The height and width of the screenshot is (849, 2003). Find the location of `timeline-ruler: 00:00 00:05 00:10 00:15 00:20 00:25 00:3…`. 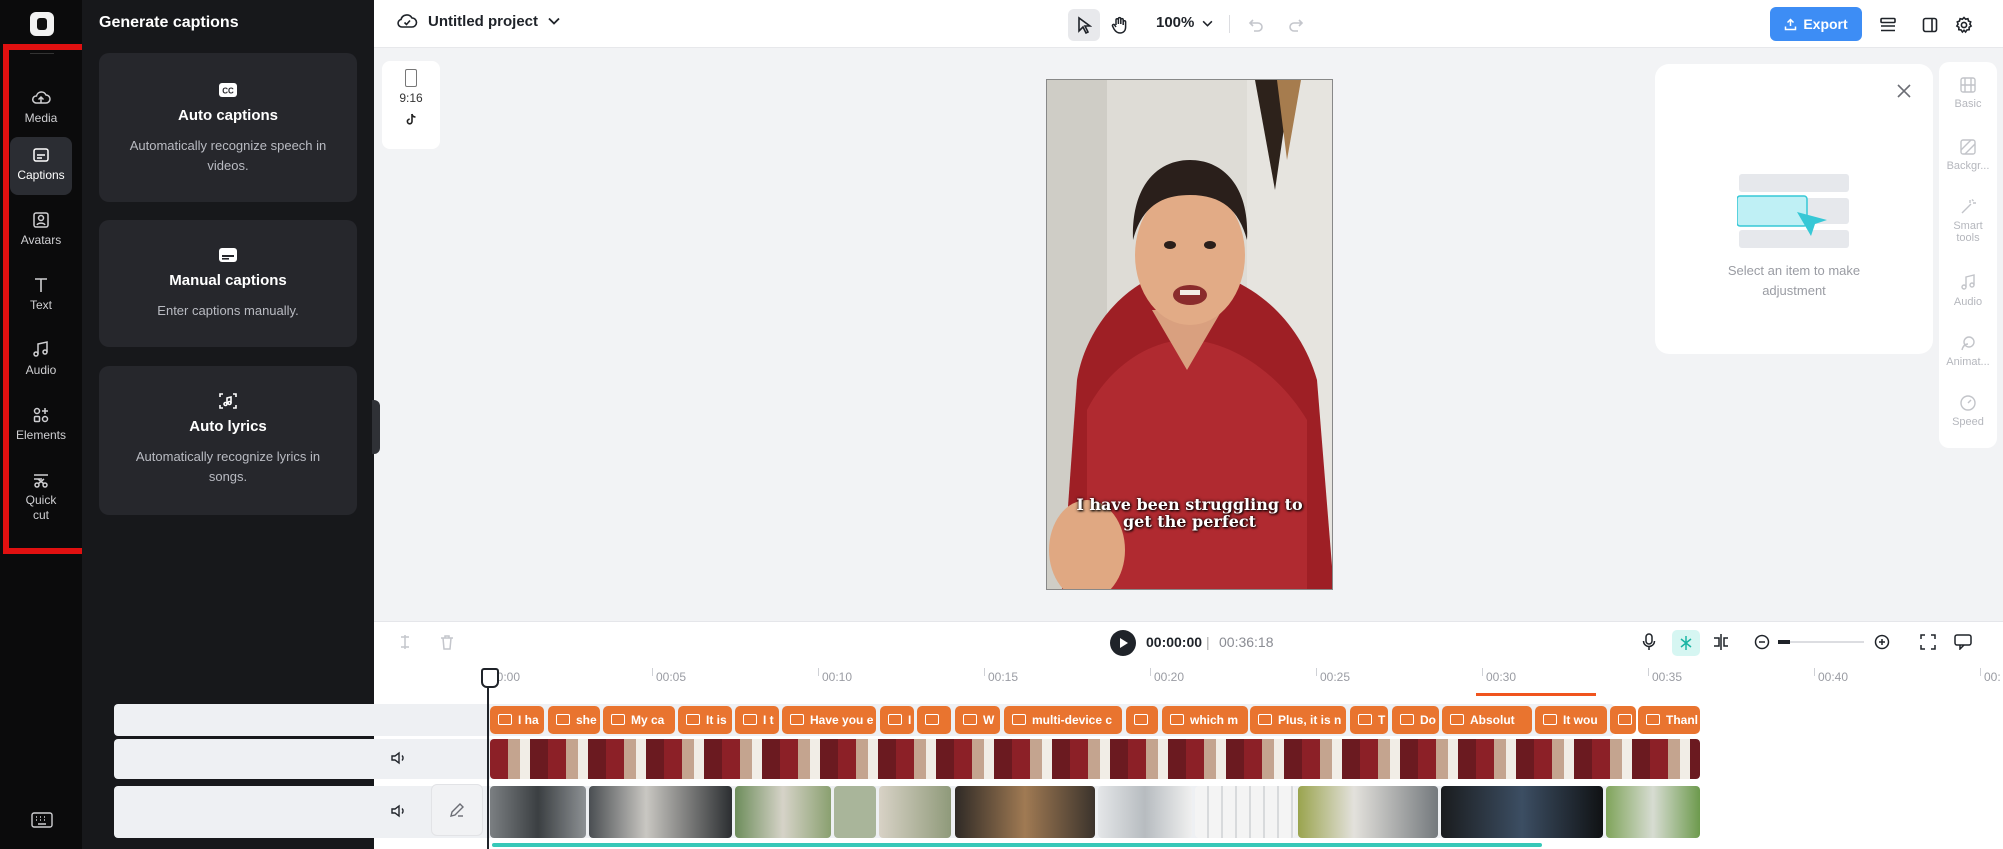

timeline-ruler: 00:00 00:05 00:10 00:15 00:20 00:25 00:3… is located at coordinates (1244, 678).